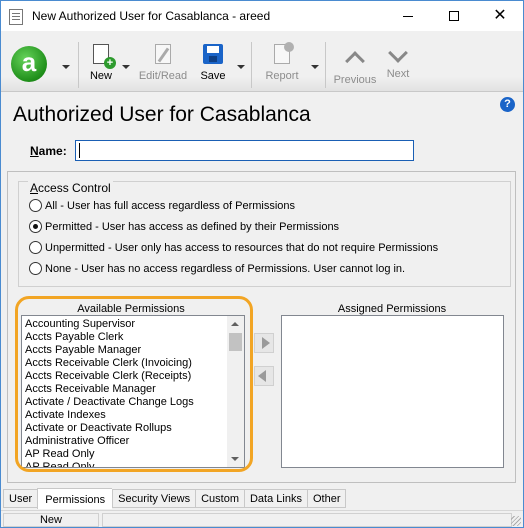 The image size is (524, 528). Describe the element at coordinates (52, 151) in the screenshot. I see `name-label-text: ame:` at that location.